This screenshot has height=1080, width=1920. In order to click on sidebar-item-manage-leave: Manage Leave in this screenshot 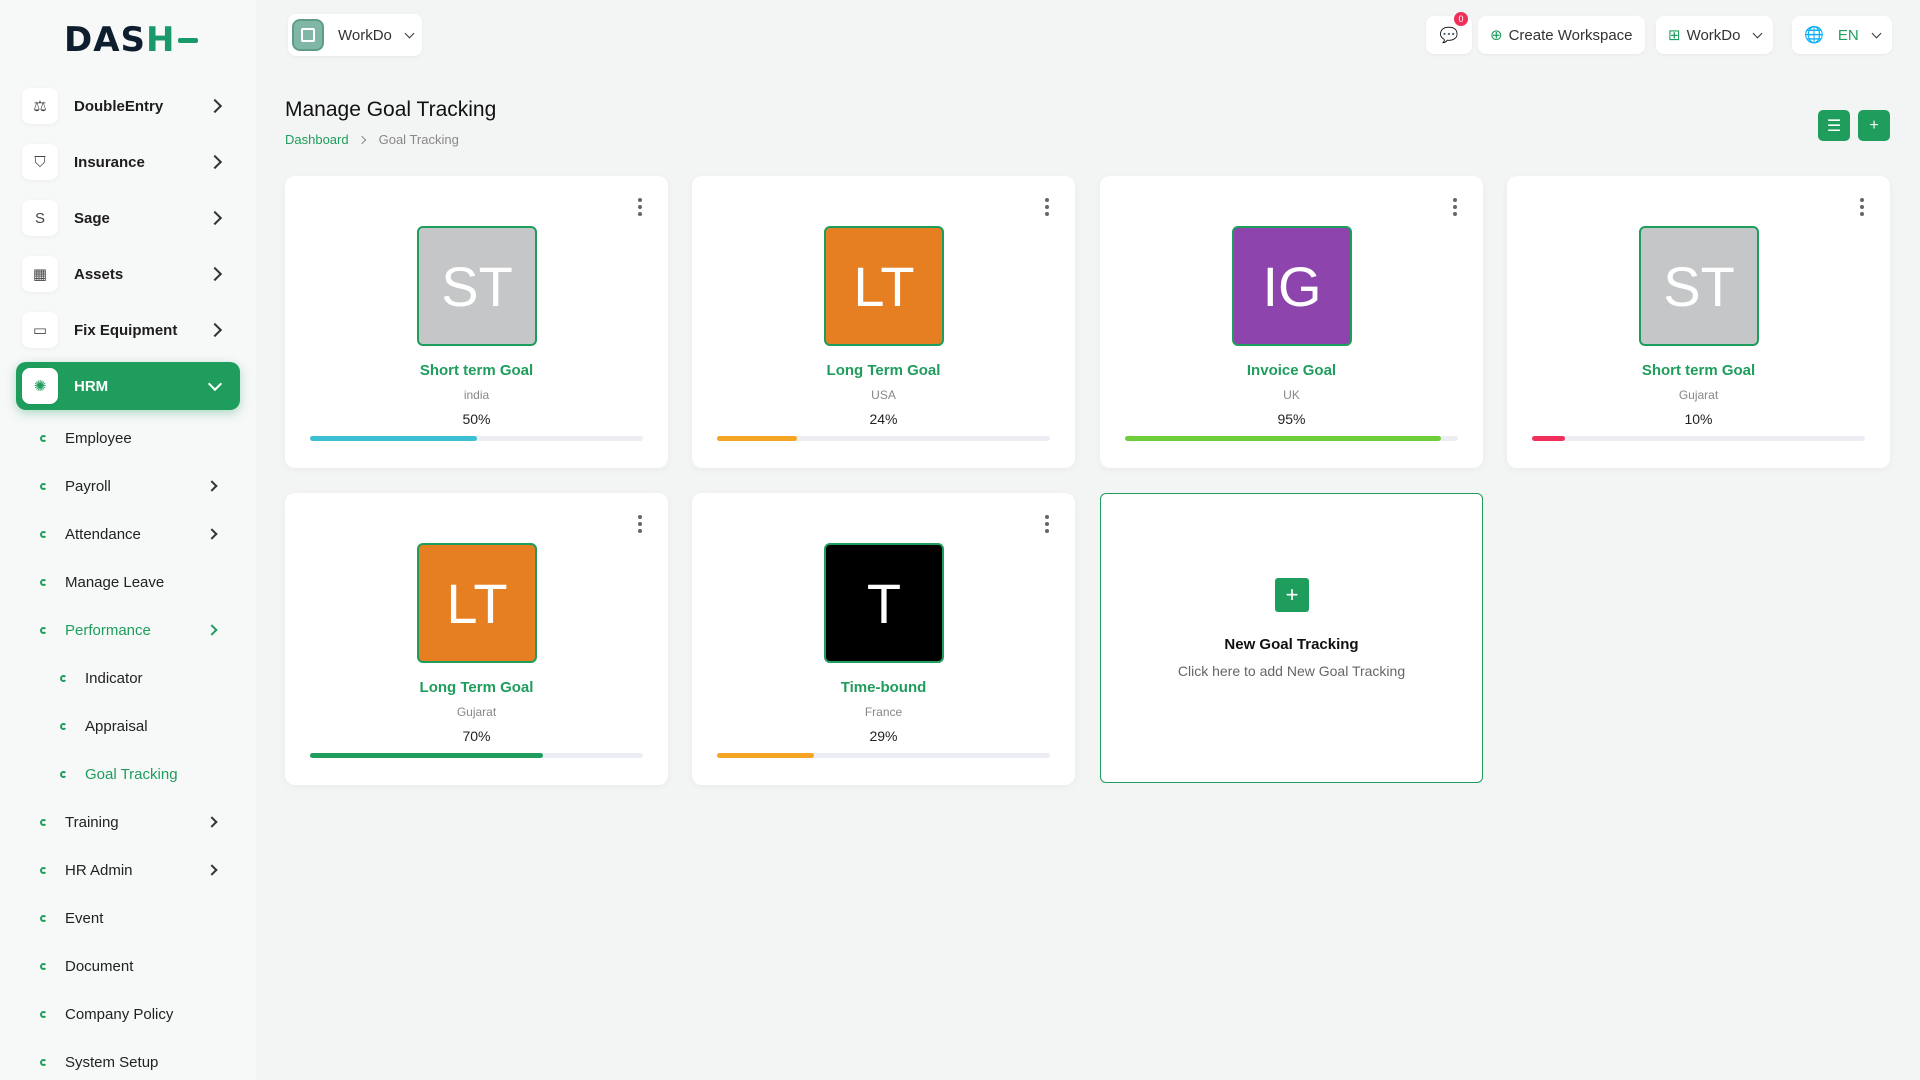, I will do `click(140, 582)`.